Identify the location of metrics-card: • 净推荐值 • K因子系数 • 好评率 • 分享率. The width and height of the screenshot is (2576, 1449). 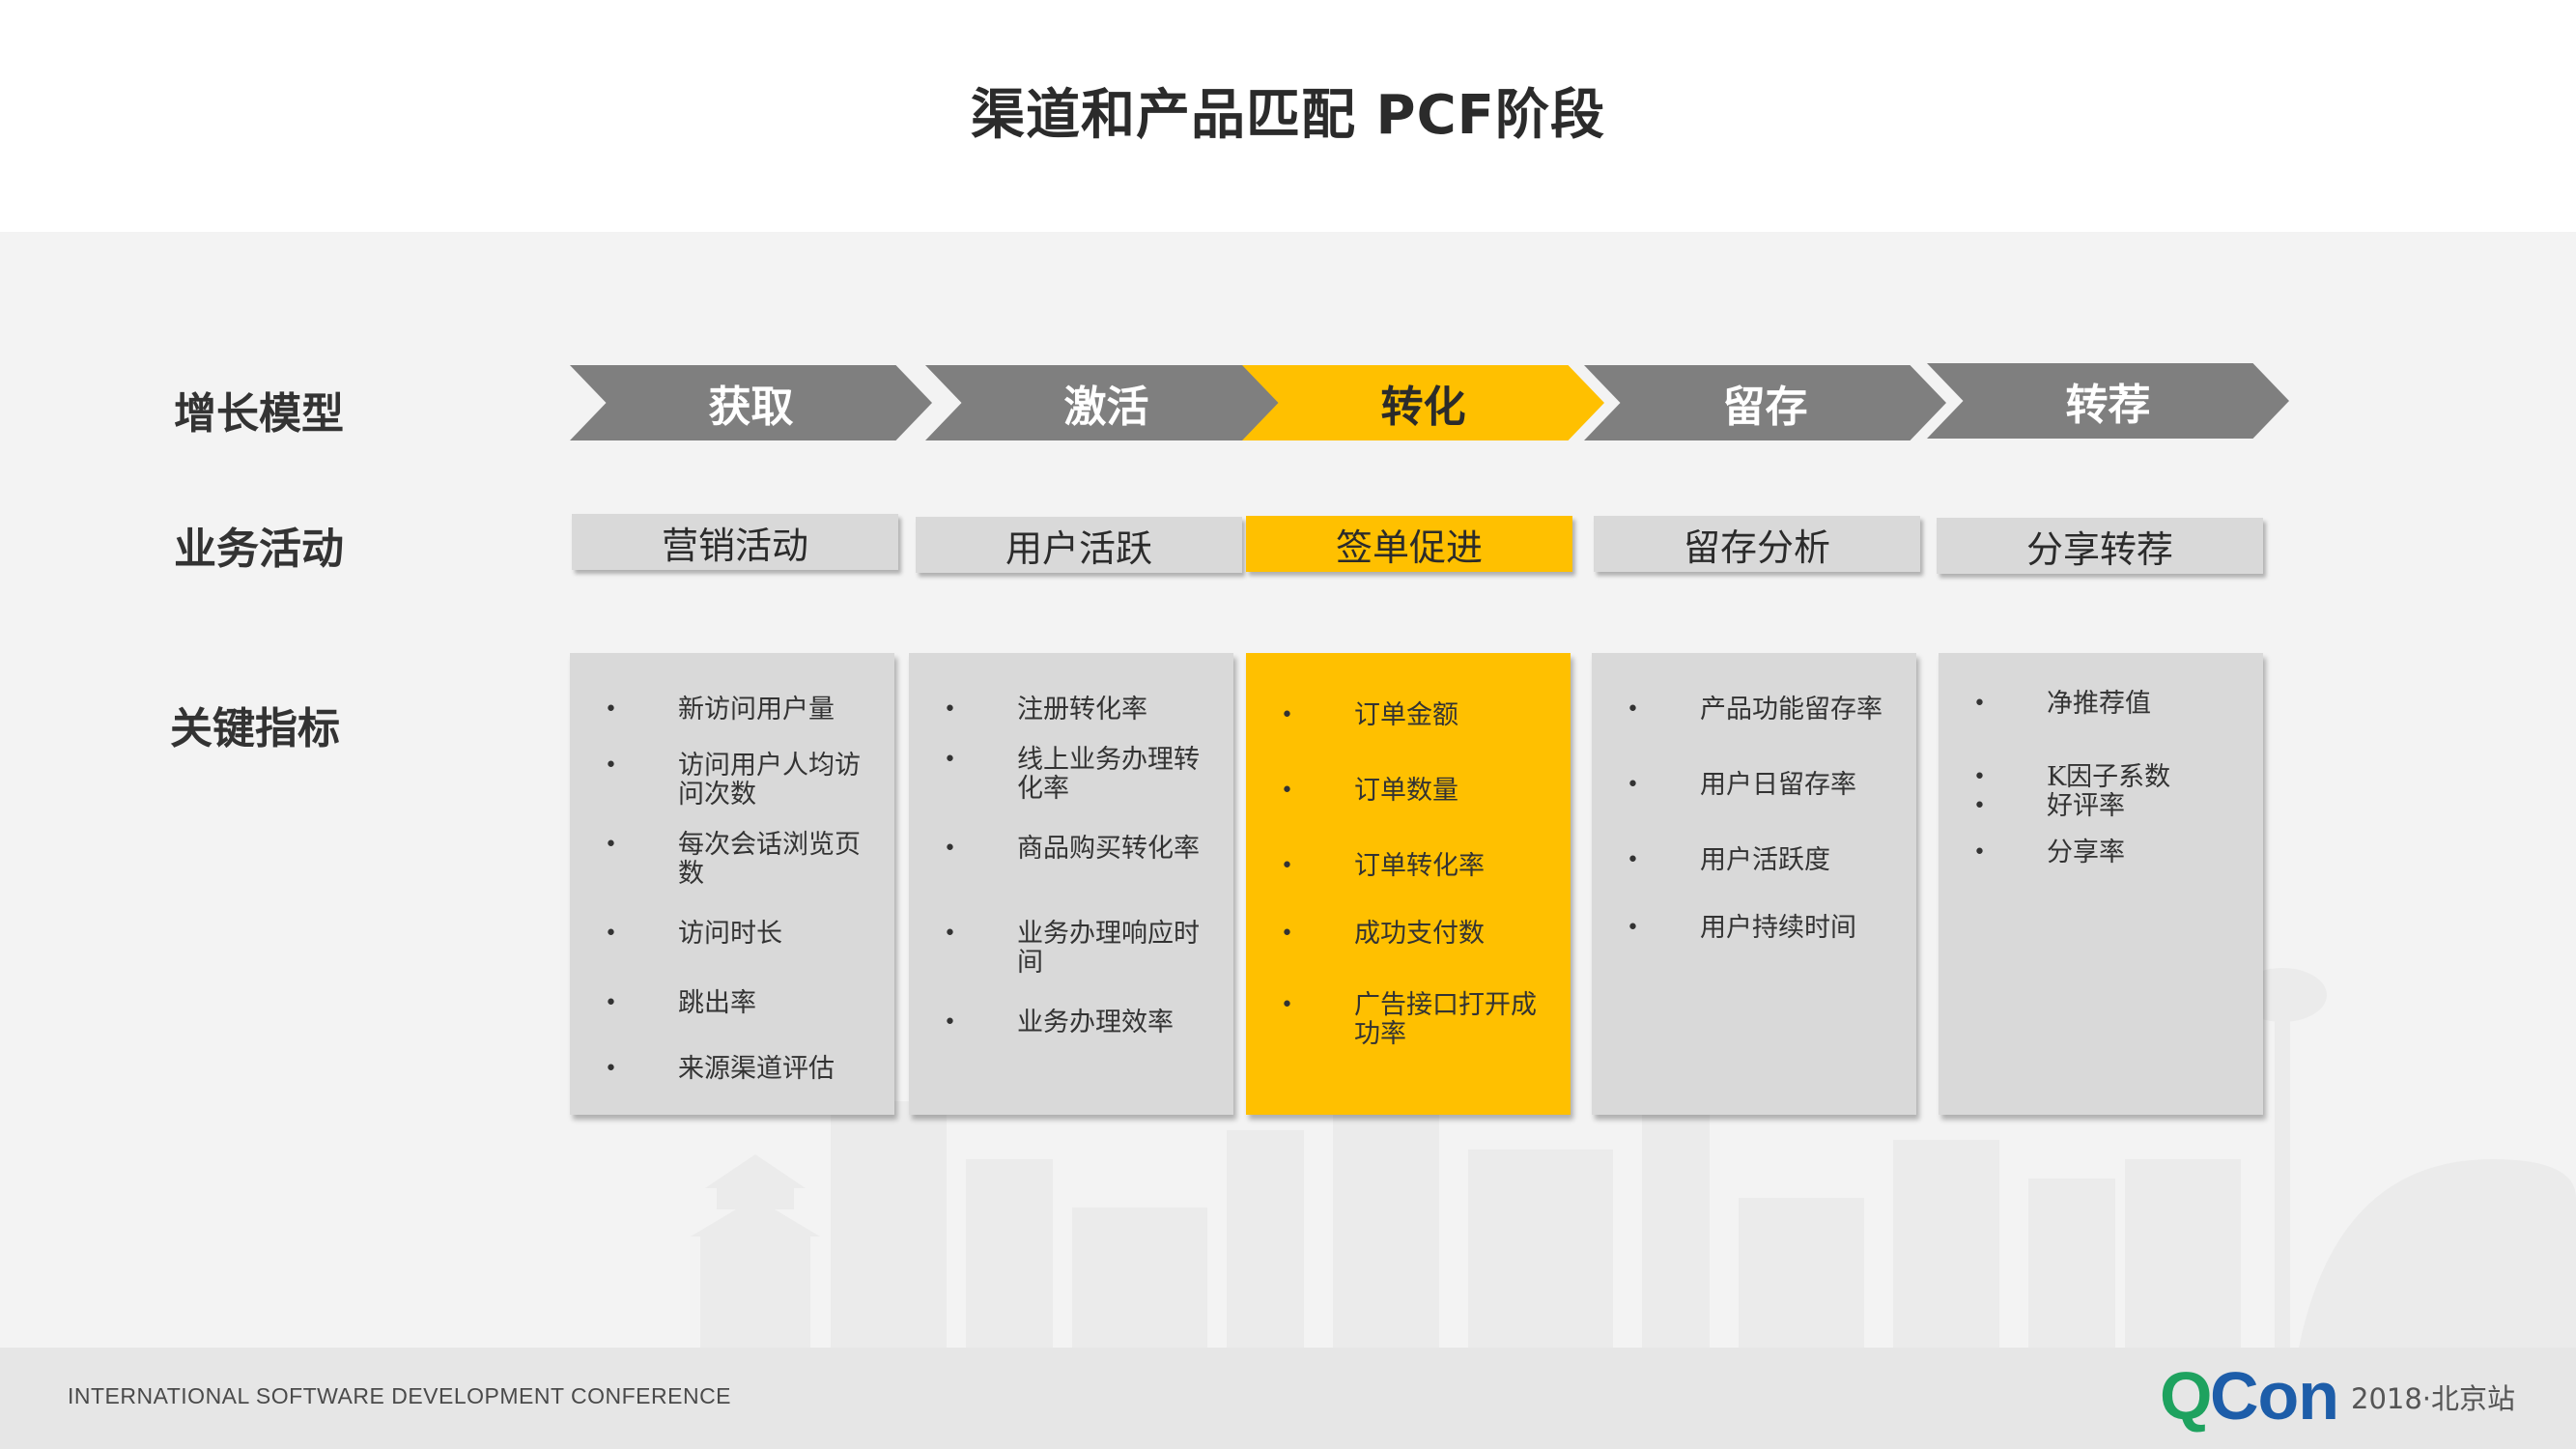
(2101, 884).